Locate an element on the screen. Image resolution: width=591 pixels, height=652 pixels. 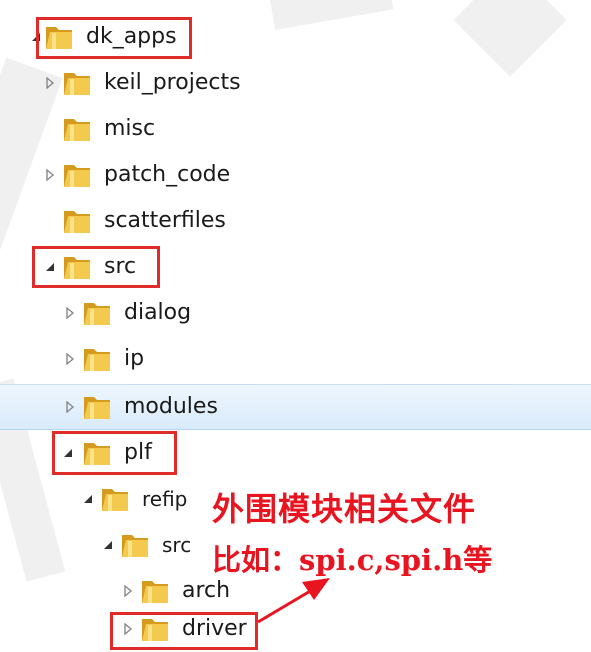
tree-item-label: refip is located at coordinates (165, 499).